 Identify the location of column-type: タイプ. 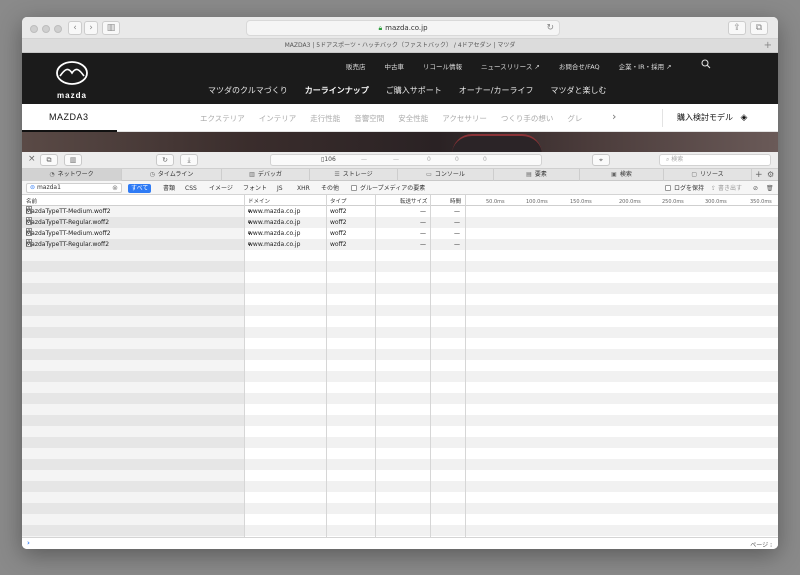
(338, 201).